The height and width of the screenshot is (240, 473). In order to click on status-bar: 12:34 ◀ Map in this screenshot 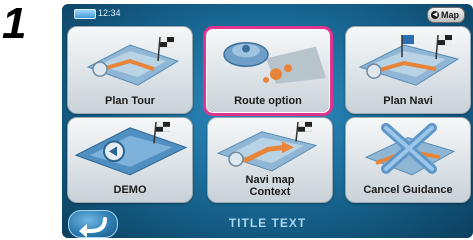, I will do `click(267, 15)`.